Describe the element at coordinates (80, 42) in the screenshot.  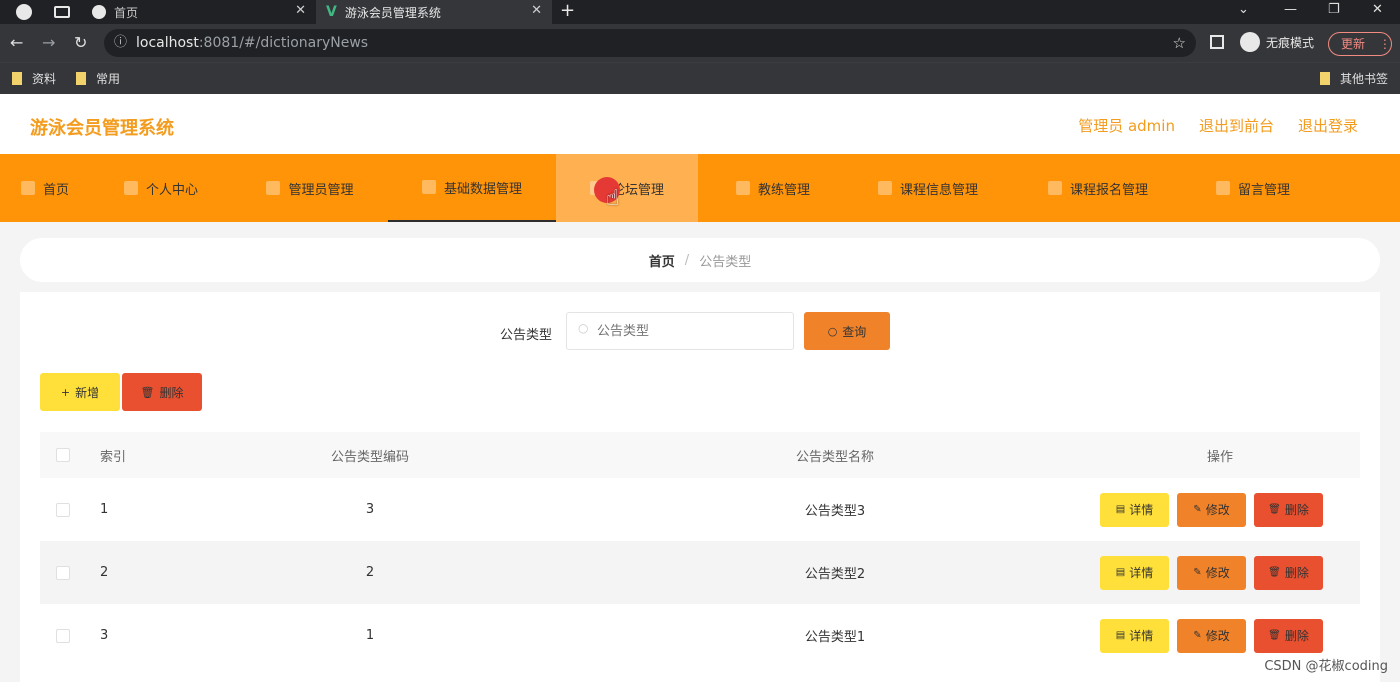
I see `reload-icon: ↻` at that location.